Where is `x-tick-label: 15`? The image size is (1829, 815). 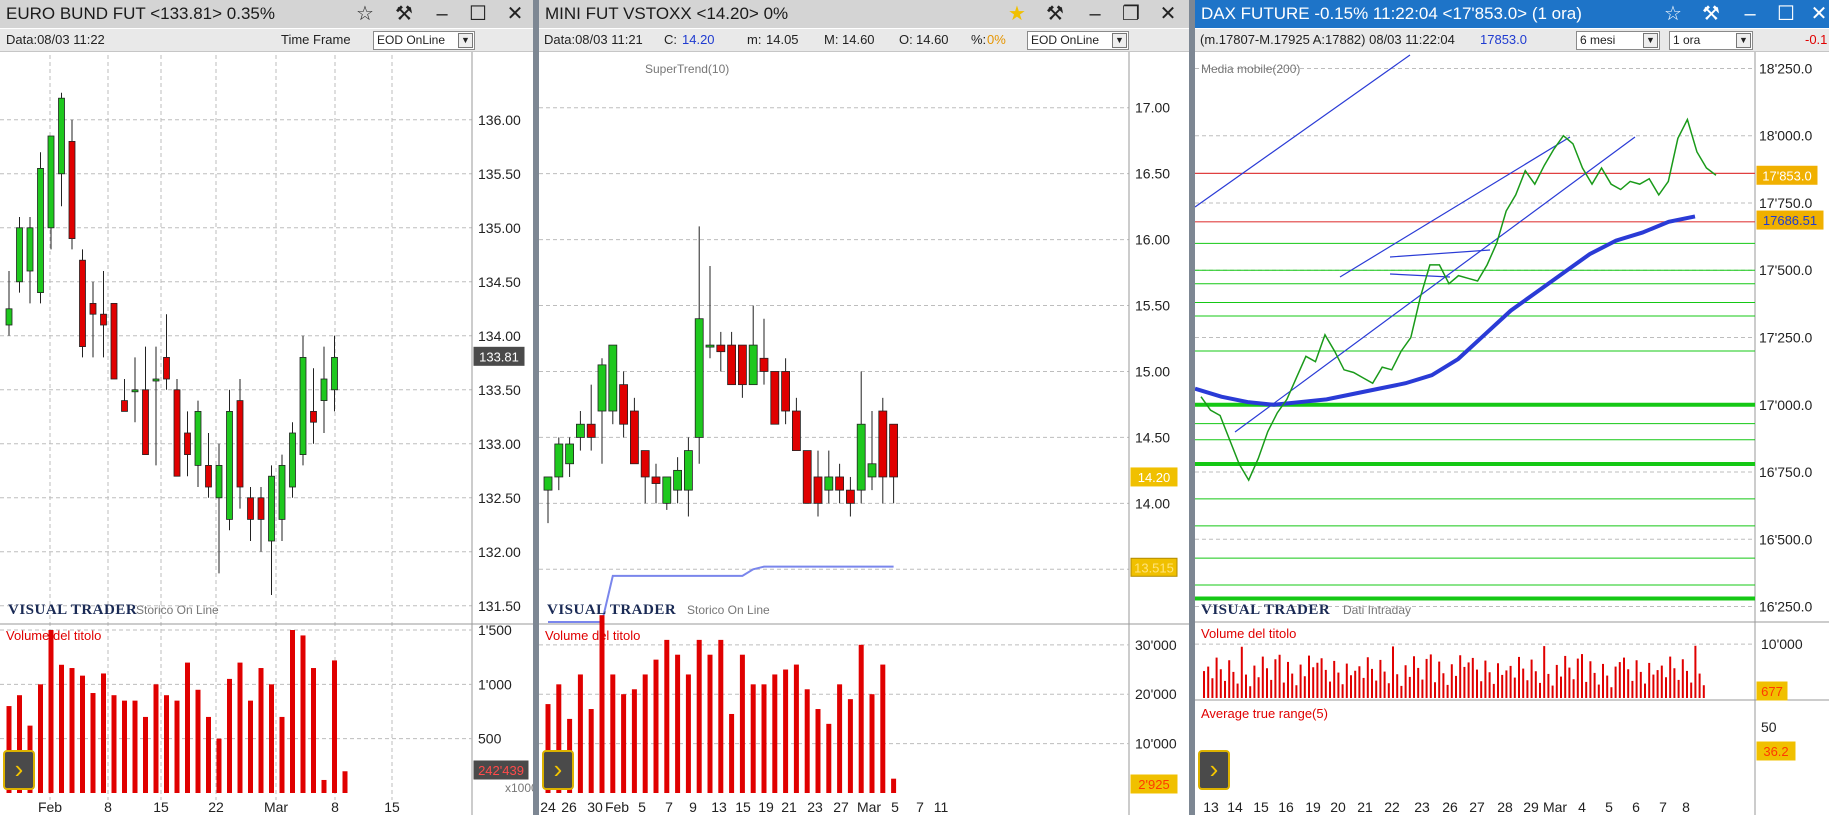 x-tick-label: 15 is located at coordinates (1261, 807).